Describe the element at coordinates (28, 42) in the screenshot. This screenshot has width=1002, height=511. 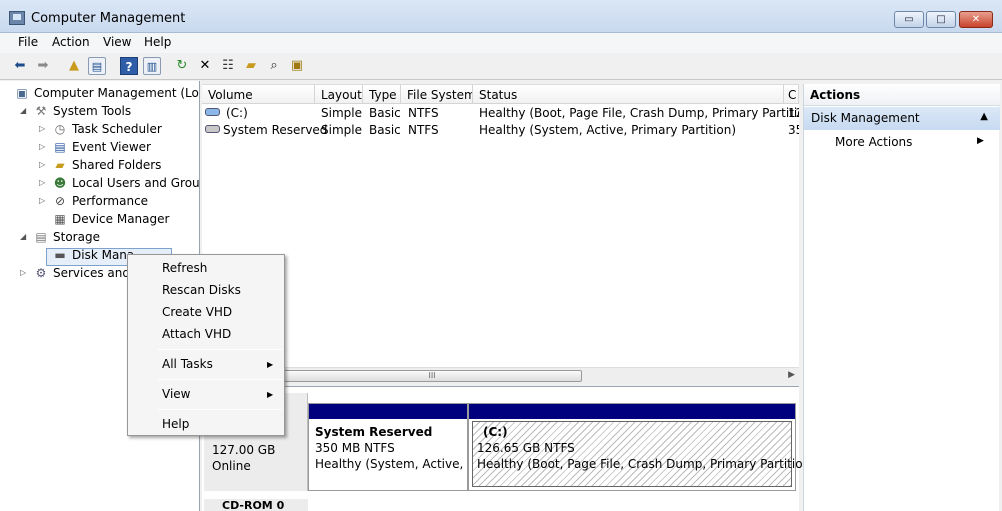
I see `menu-file: File` at that location.